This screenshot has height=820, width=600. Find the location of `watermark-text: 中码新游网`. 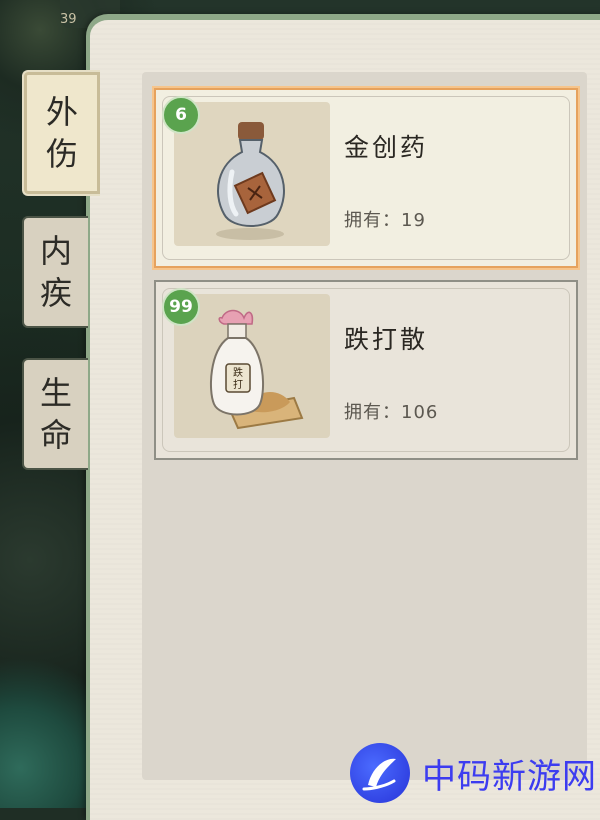

watermark-text: 中码新游网 is located at coordinates (509, 776).